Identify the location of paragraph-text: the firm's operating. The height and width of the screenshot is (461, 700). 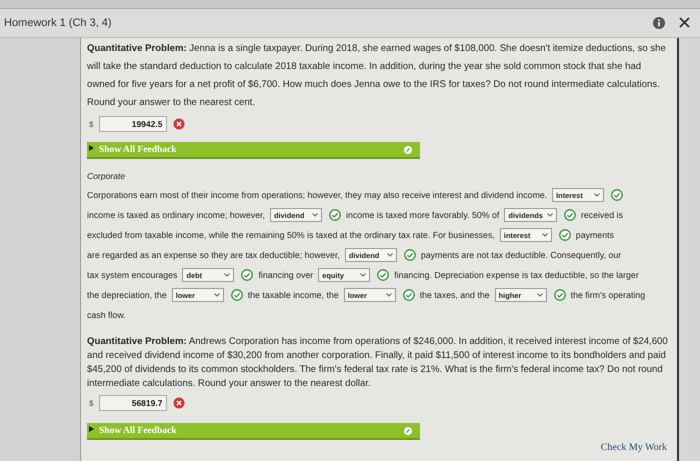
(608, 295).